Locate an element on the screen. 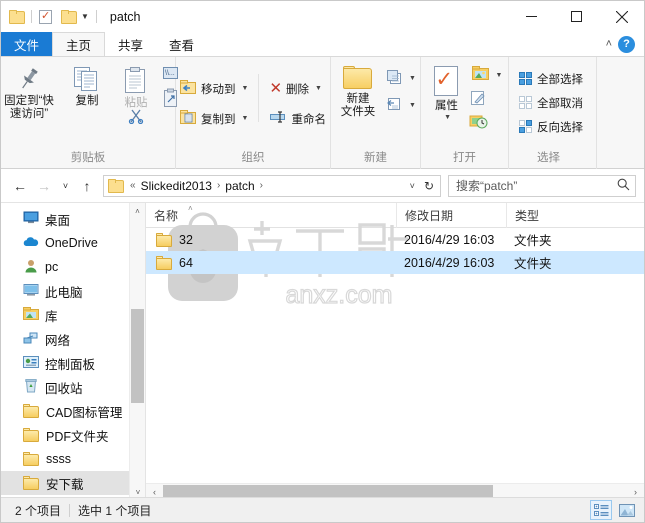 The image size is (645, 523). folder-icon is located at coordinates (17, 17).